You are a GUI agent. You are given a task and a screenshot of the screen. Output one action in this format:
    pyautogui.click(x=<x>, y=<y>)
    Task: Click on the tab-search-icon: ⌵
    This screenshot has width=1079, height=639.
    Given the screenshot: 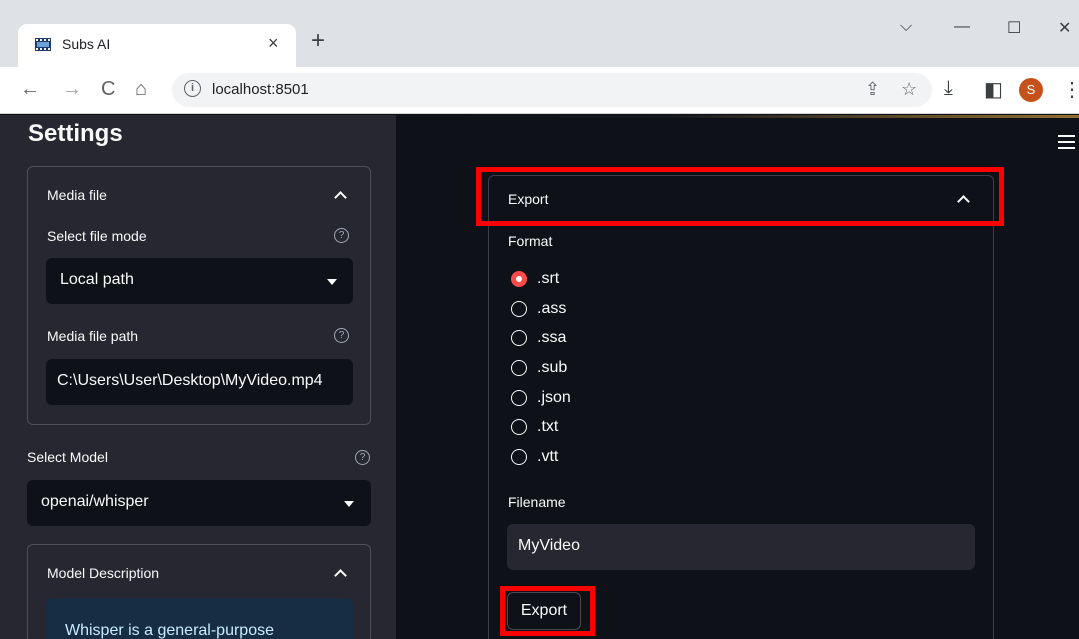 What is the action you would take?
    pyautogui.click(x=906, y=27)
    